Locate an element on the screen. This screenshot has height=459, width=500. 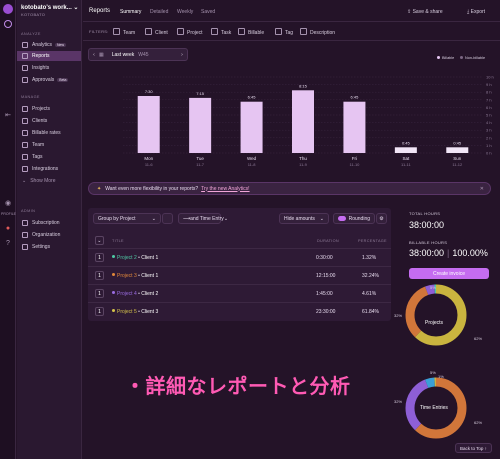
col-title: TITLE is located at coordinates (118, 241).